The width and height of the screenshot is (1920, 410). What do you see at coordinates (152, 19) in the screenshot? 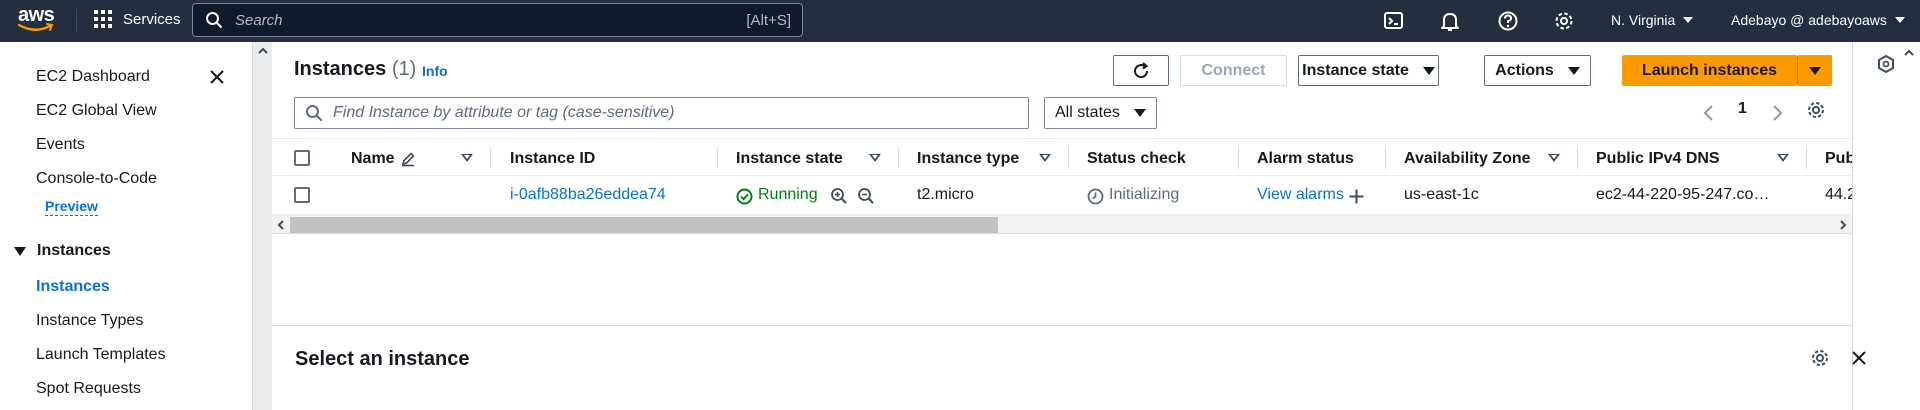
I see `services-label: Services` at bounding box center [152, 19].